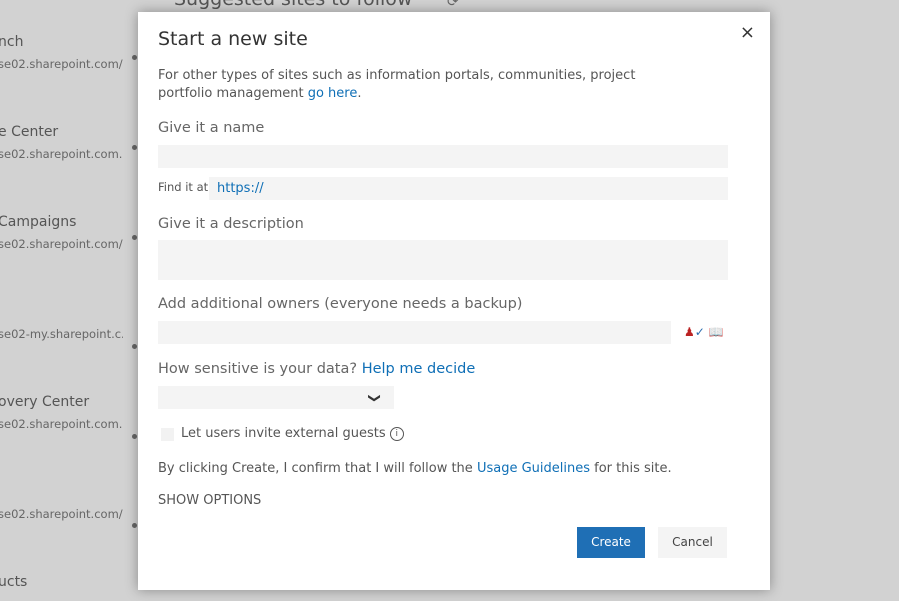 The image size is (899, 601). Describe the element at coordinates (38, 222) in the screenshot. I see `site-title: Campaigns` at that location.